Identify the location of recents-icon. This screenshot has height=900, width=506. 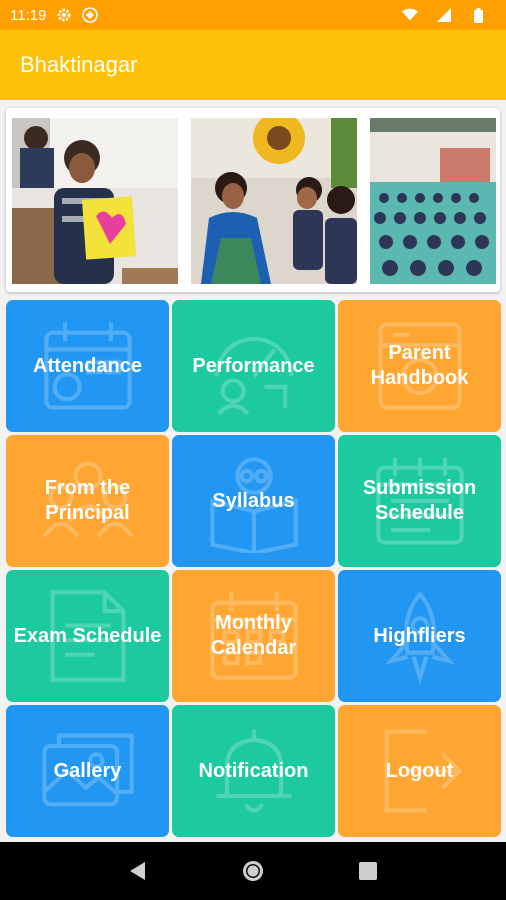
(368, 871).